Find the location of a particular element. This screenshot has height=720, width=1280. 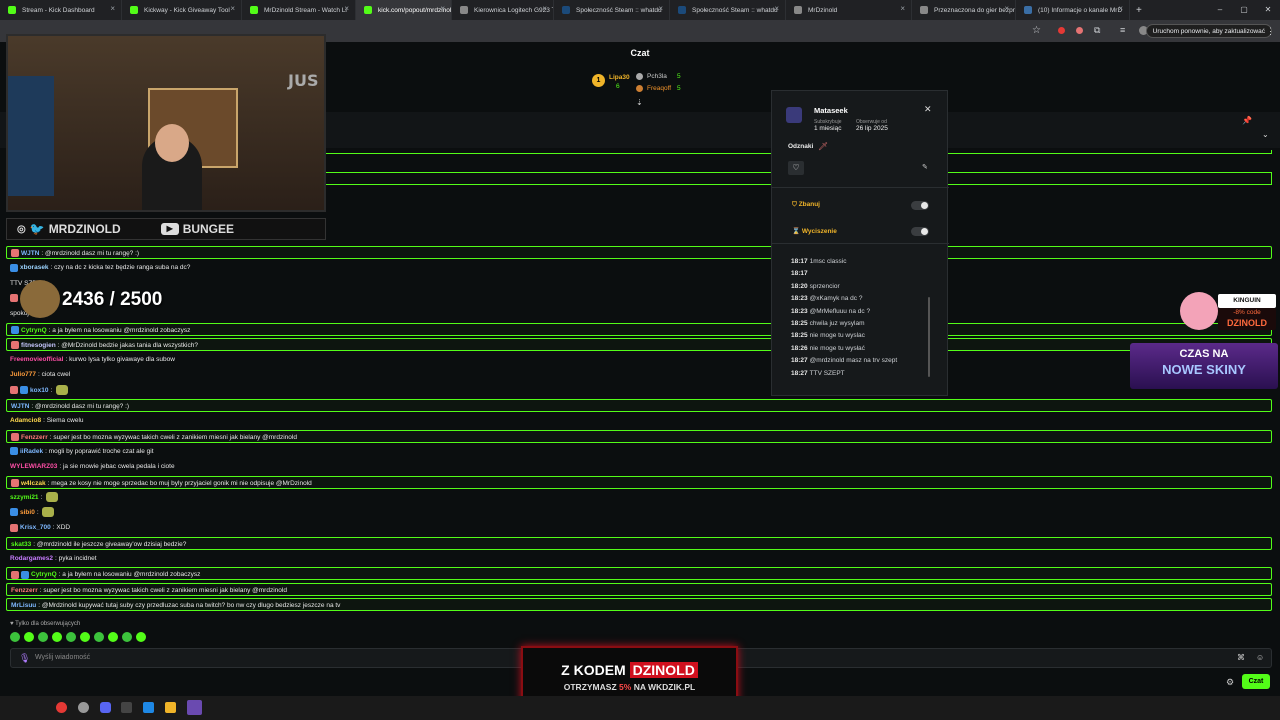

user-card-username: Mataseek is located at coordinates (831, 110).